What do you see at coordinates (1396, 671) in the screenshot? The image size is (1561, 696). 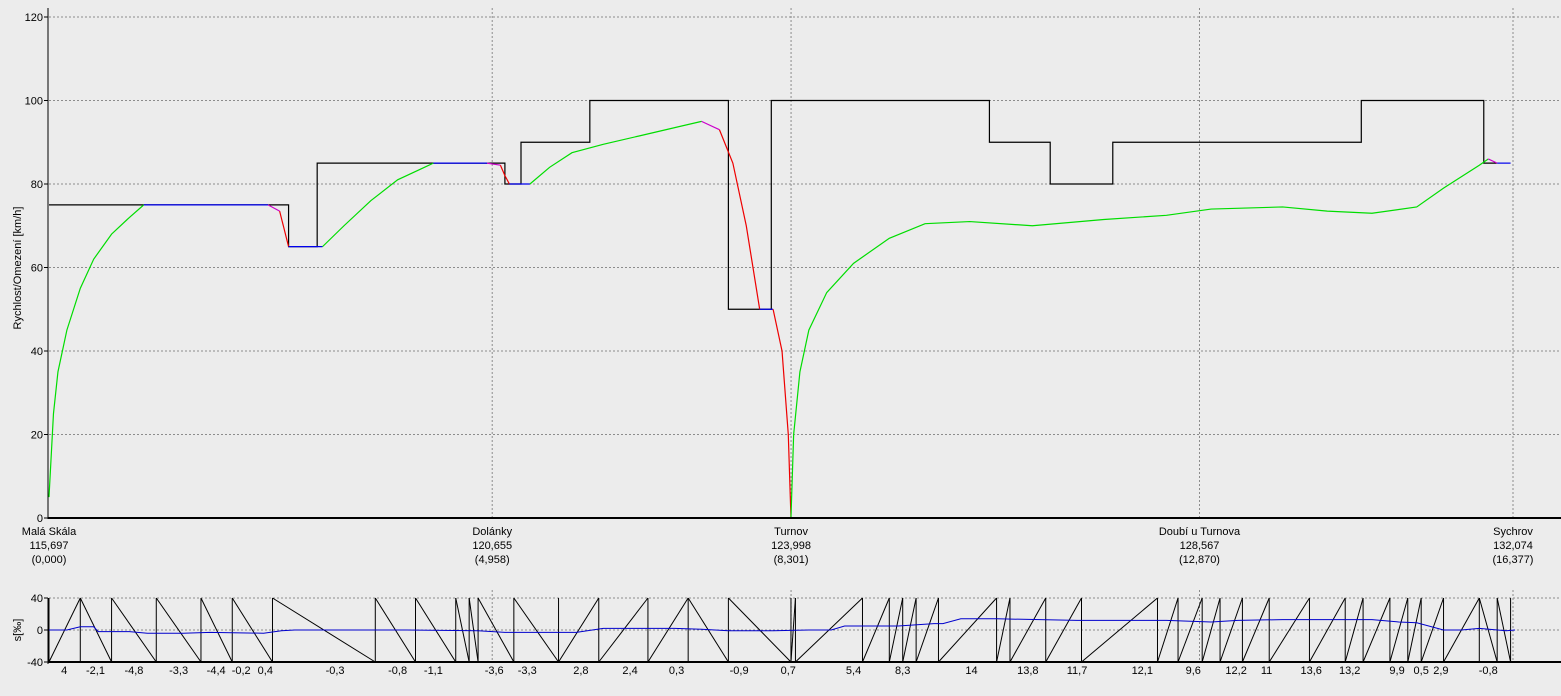 I see `gradient-segment-label: 9,9` at bounding box center [1396, 671].